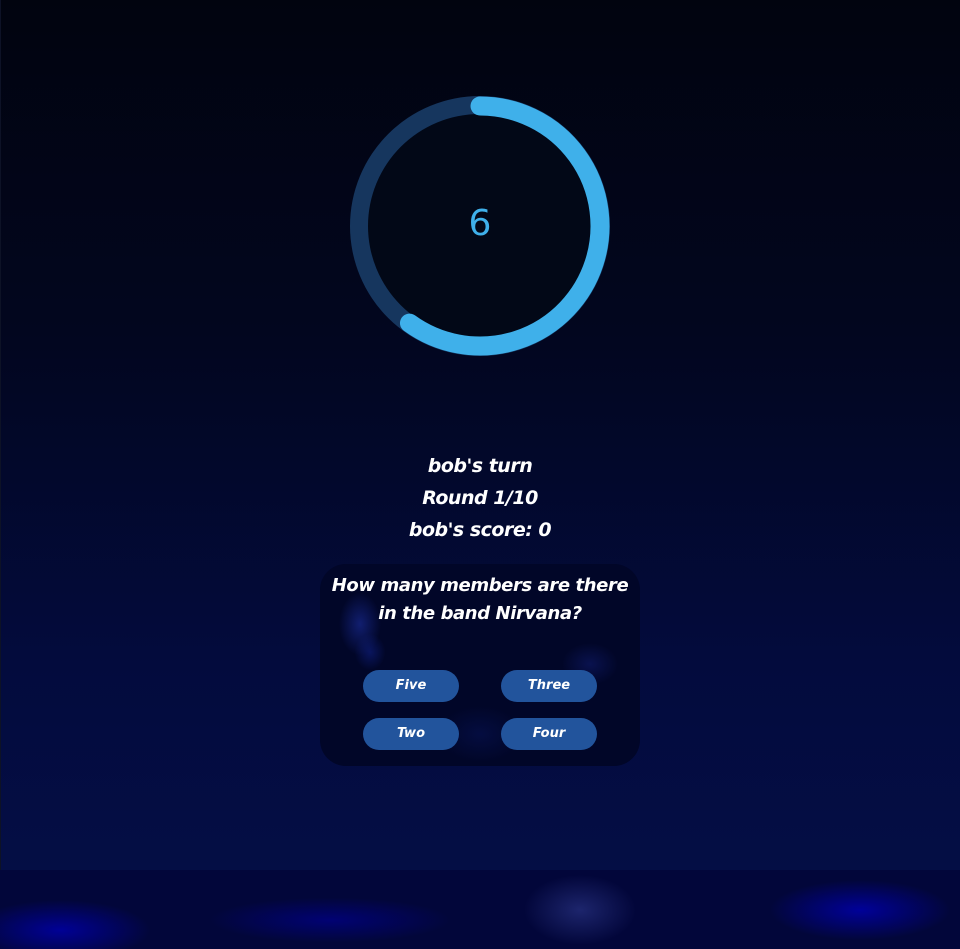 This screenshot has width=960, height=949. I want to click on footer-background-image, so click(480, 909).